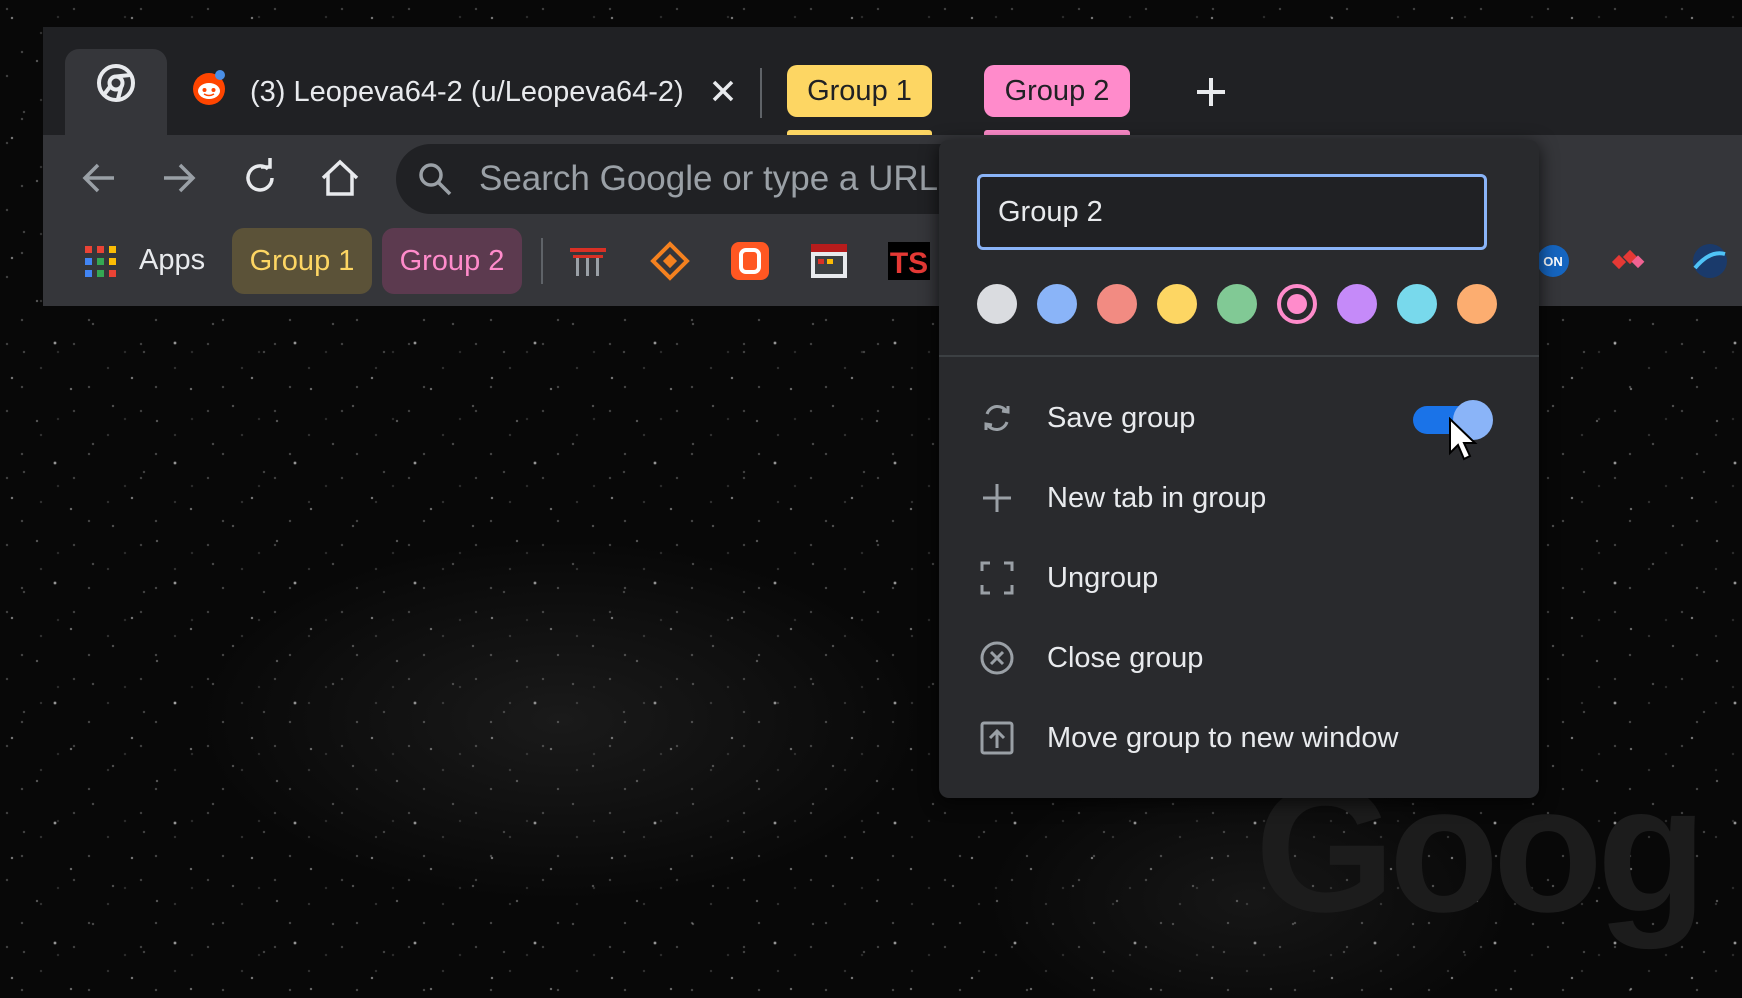 The image size is (1742, 998). Describe the element at coordinates (670, 261) in the screenshot. I see `diamond-bookmark-icon` at that location.